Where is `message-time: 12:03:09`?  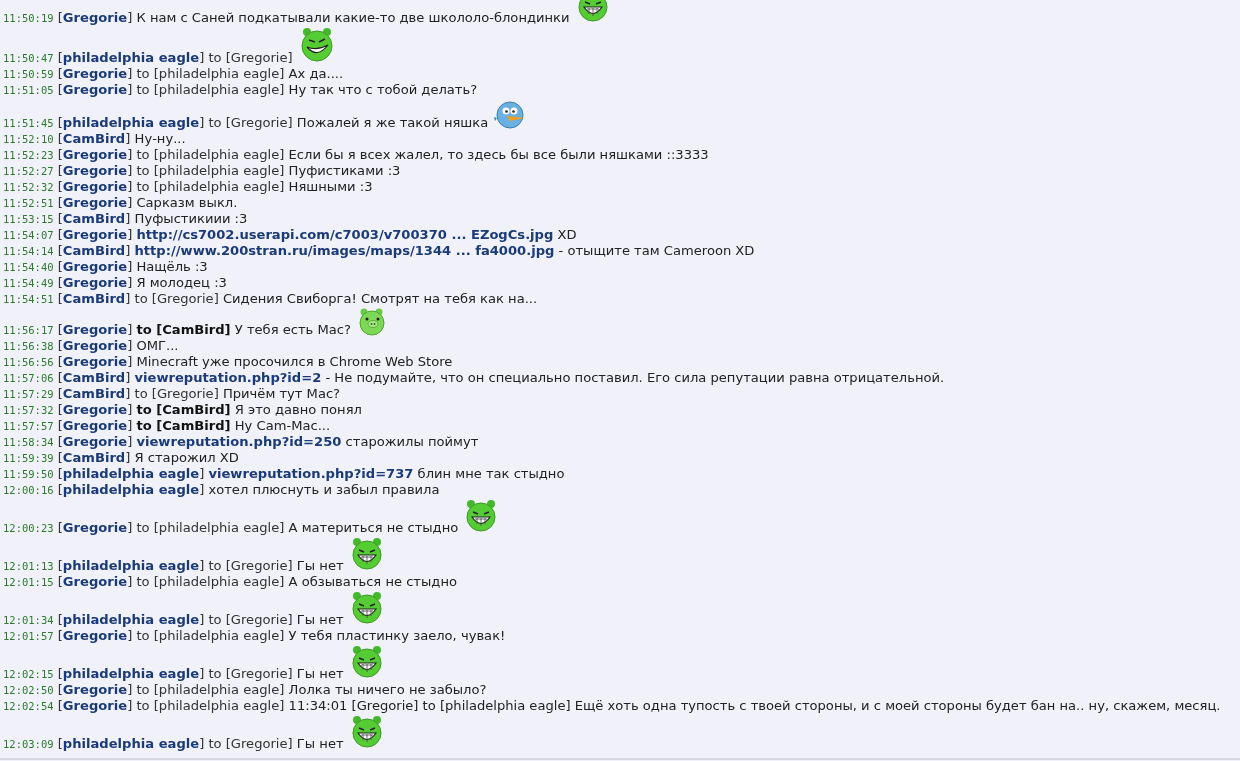 message-time: 12:03:09 is located at coordinates (28, 744).